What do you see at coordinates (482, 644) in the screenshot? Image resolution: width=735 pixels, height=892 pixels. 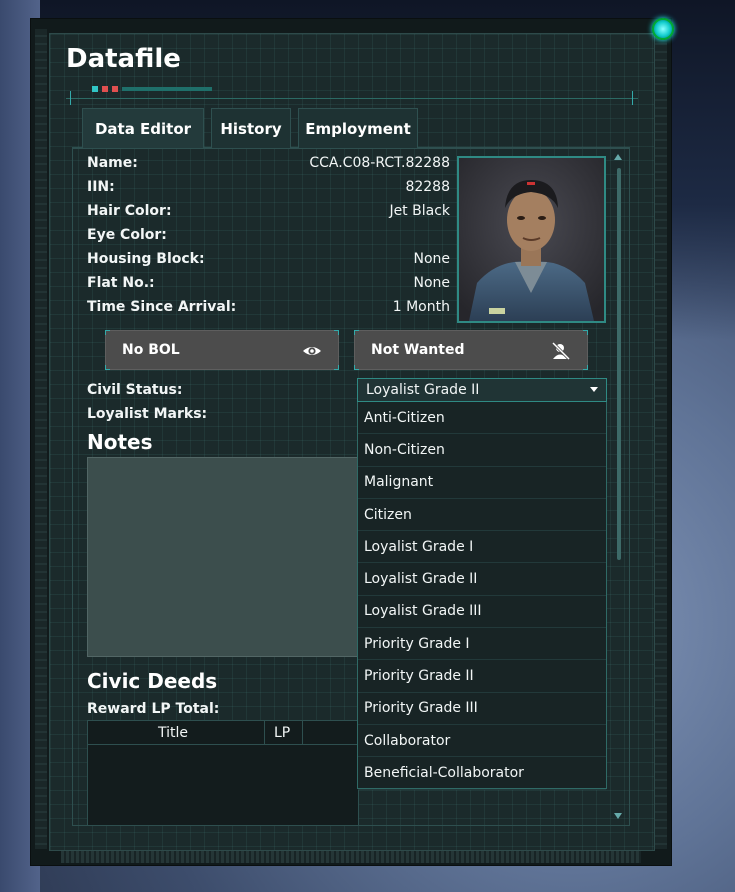 I see `dropdown-option: Priority Grade I` at bounding box center [482, 644].